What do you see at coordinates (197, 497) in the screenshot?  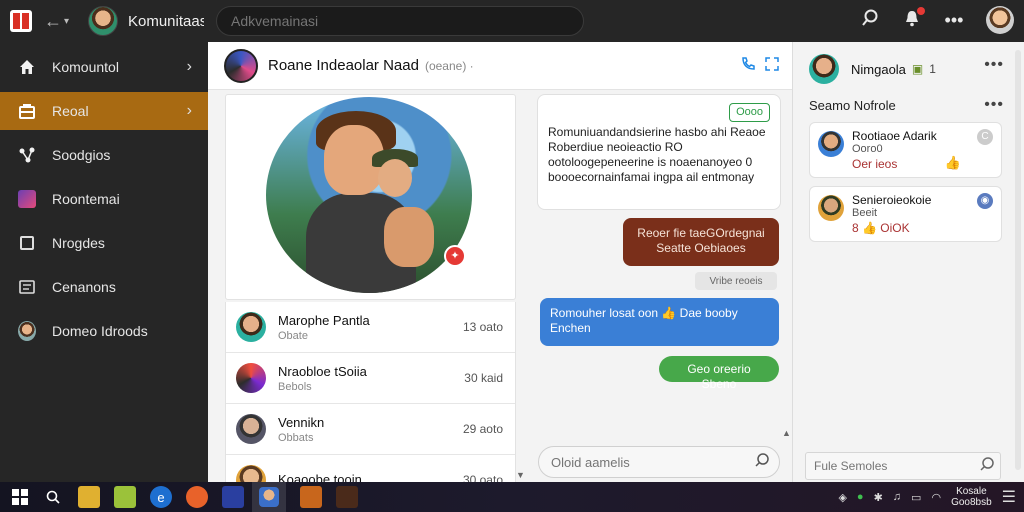 I see `firefox-icon` at bounding box center [197, 497].